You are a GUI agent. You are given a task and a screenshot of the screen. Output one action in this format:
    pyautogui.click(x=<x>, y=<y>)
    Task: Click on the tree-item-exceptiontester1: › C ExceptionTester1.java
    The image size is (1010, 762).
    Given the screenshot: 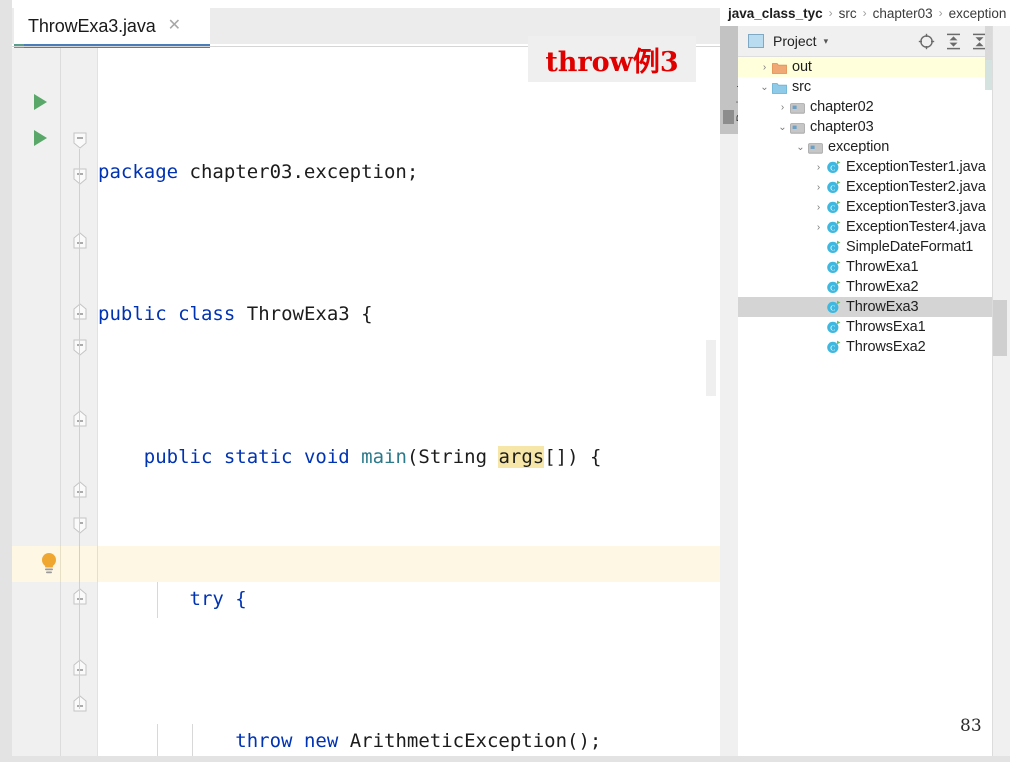 What is the action you would take?
    pyautogui.click(x=865, y=167)
    